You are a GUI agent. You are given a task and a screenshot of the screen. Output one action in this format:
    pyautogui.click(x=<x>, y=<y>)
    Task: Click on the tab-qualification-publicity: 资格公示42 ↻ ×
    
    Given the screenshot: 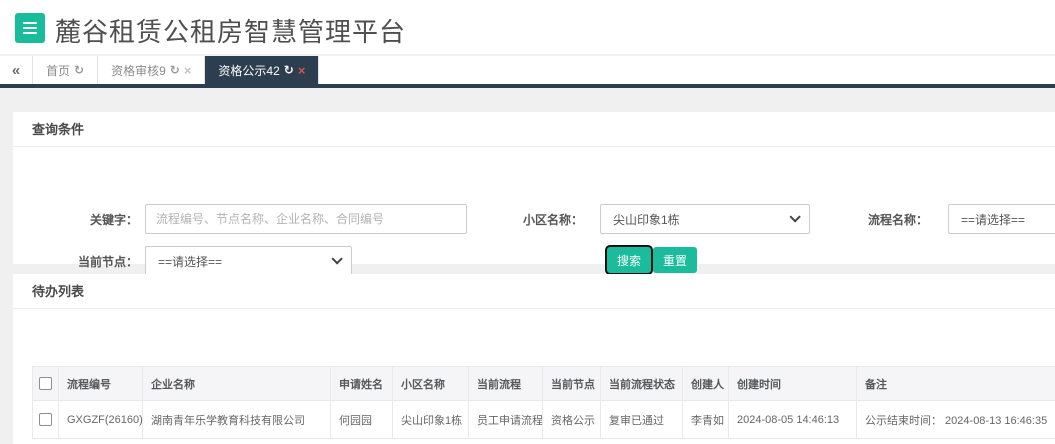 What is the action you would take?
    pyautogui.click(x=262, y=70)
    